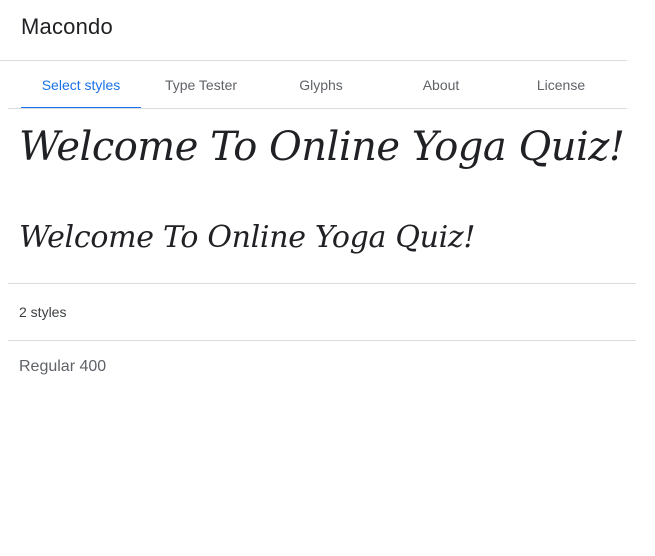  Describe the element at coordinates (322, 283) in the screenshot. I see `samples-divider` at that location.